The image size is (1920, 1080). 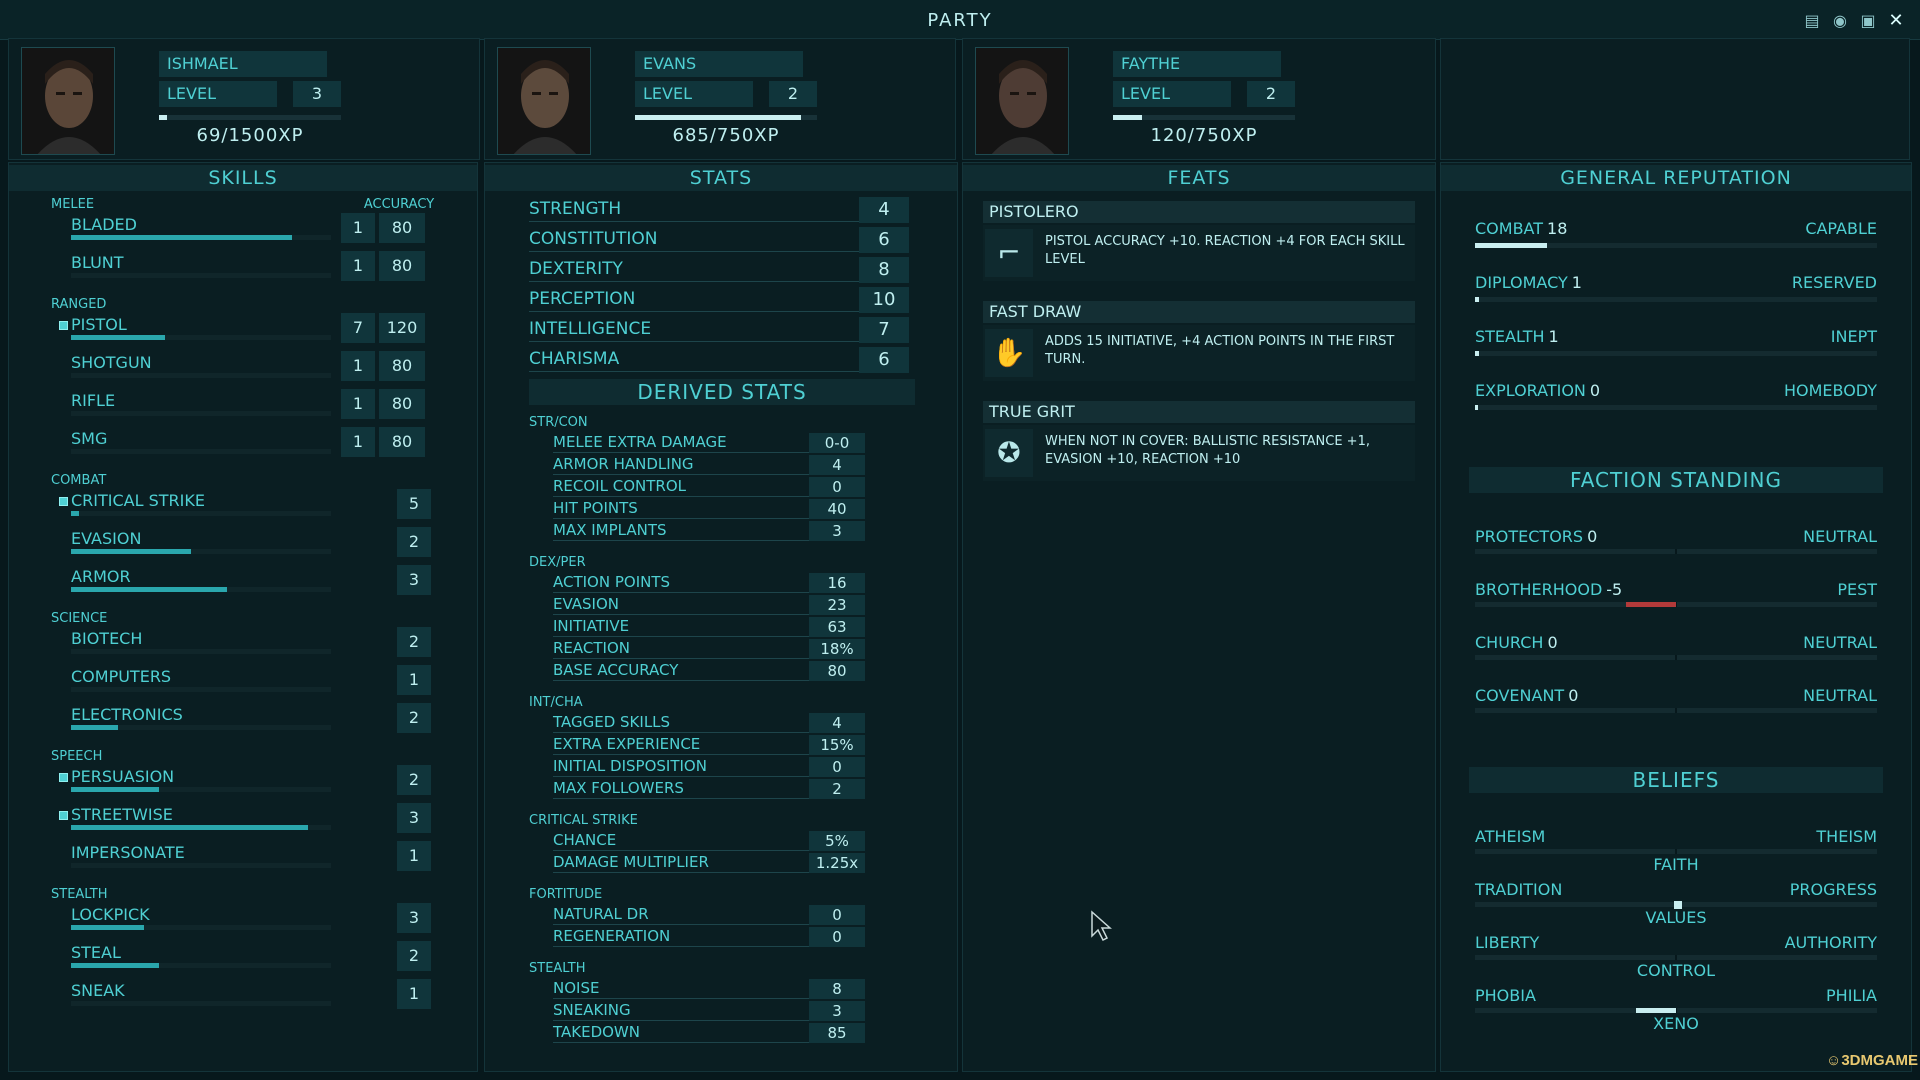 I want to click on derived-stat-value: 63, so click(x=837, y=627).